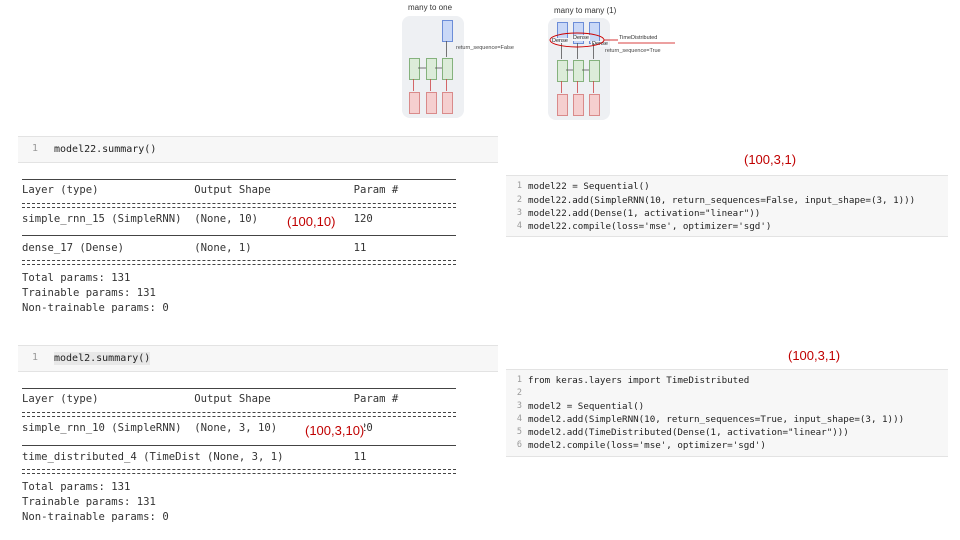  What do you see at coordinates (633, 51) in the screenshot?
I see `return-sequence-annotation: return_sequence=True` at bounding box center [633, 51].